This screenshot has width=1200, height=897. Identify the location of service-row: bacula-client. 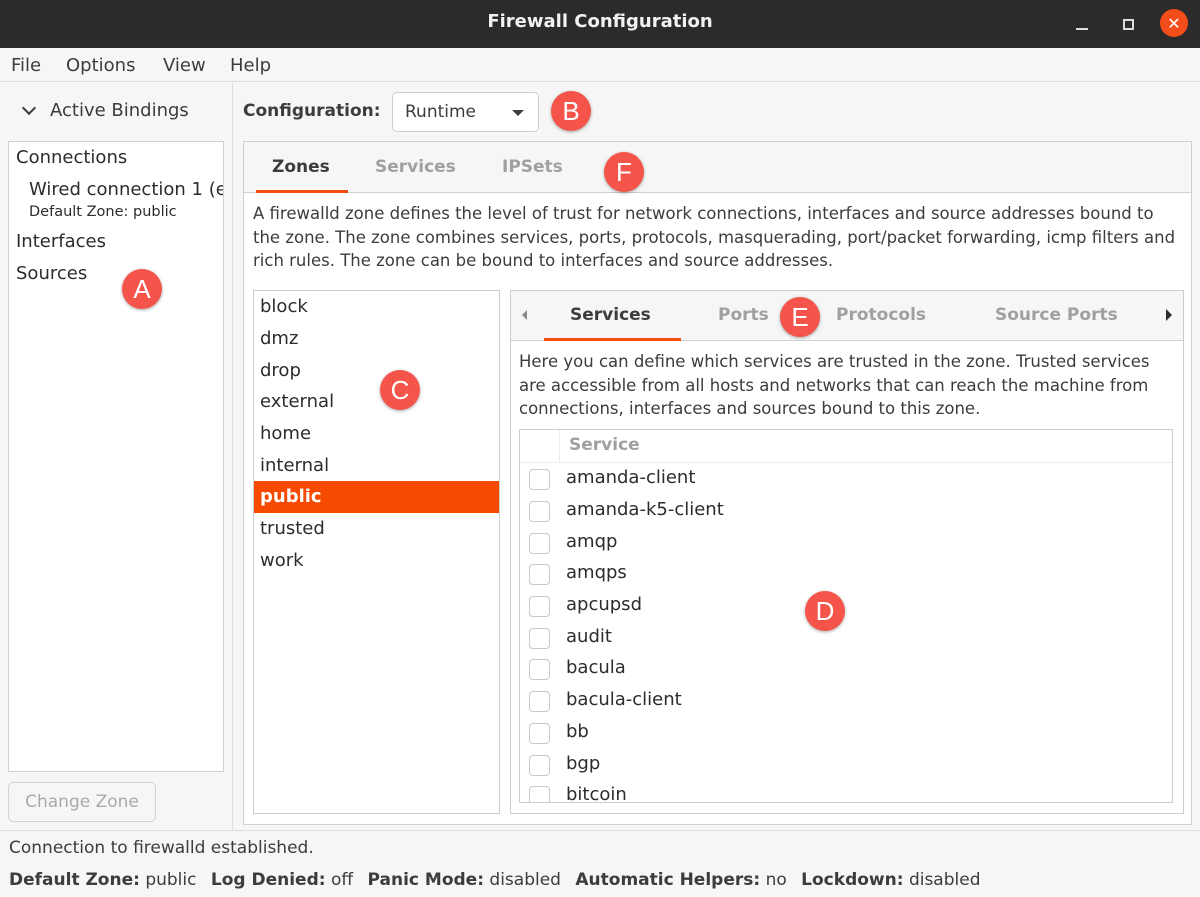
(846, 702).